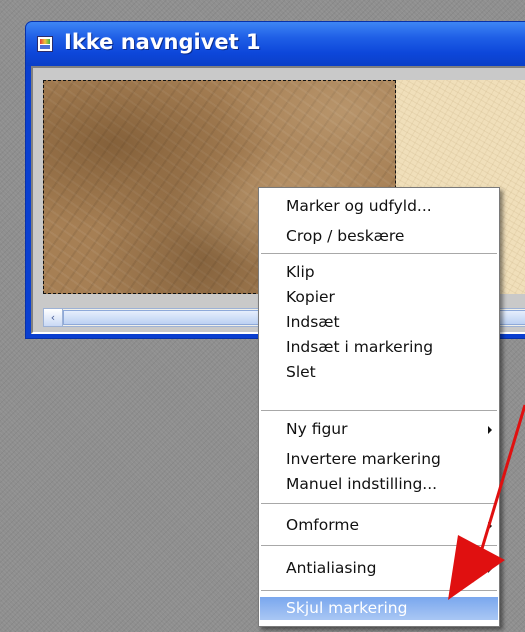  Describe the element at coordinates (275, 44) in the screenshot. I see `title-bar: Ikke navngivet 1` at that location.